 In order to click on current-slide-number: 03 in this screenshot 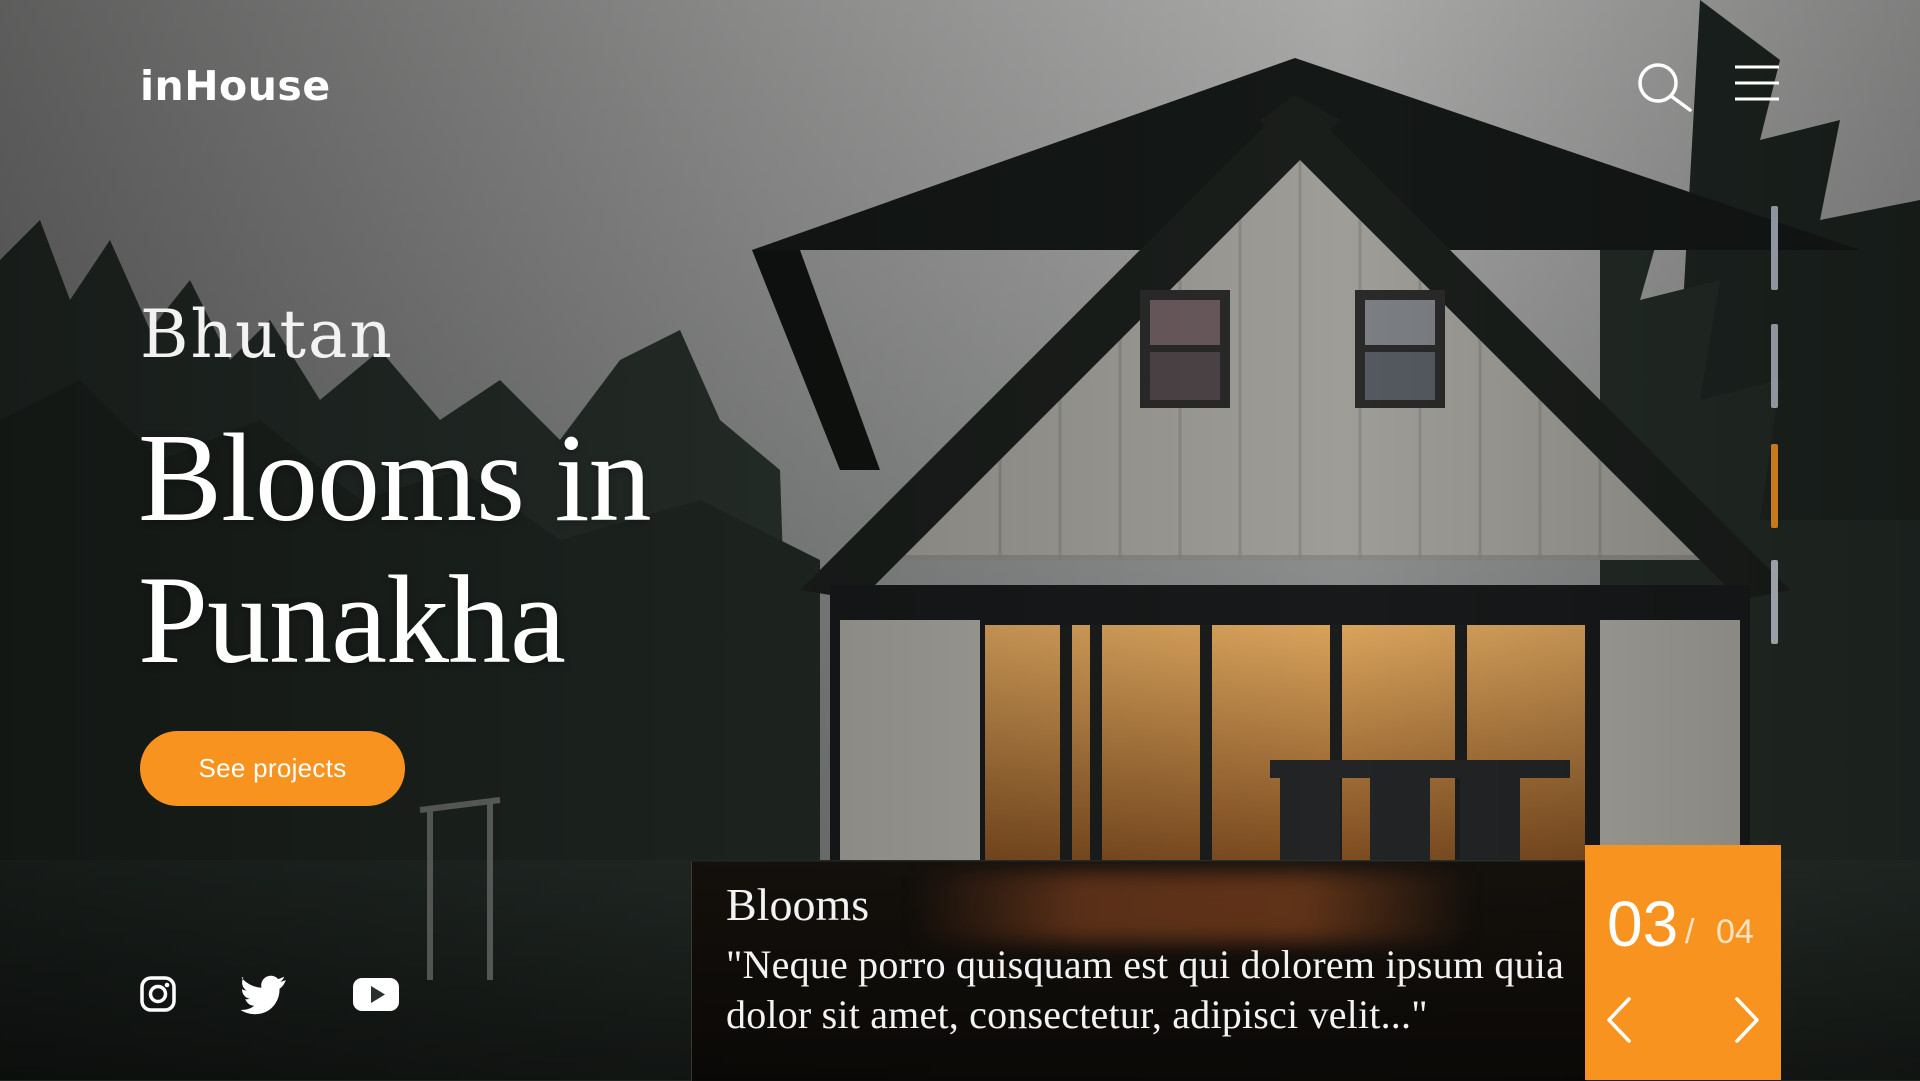, I will do `click(1643, 924)`.